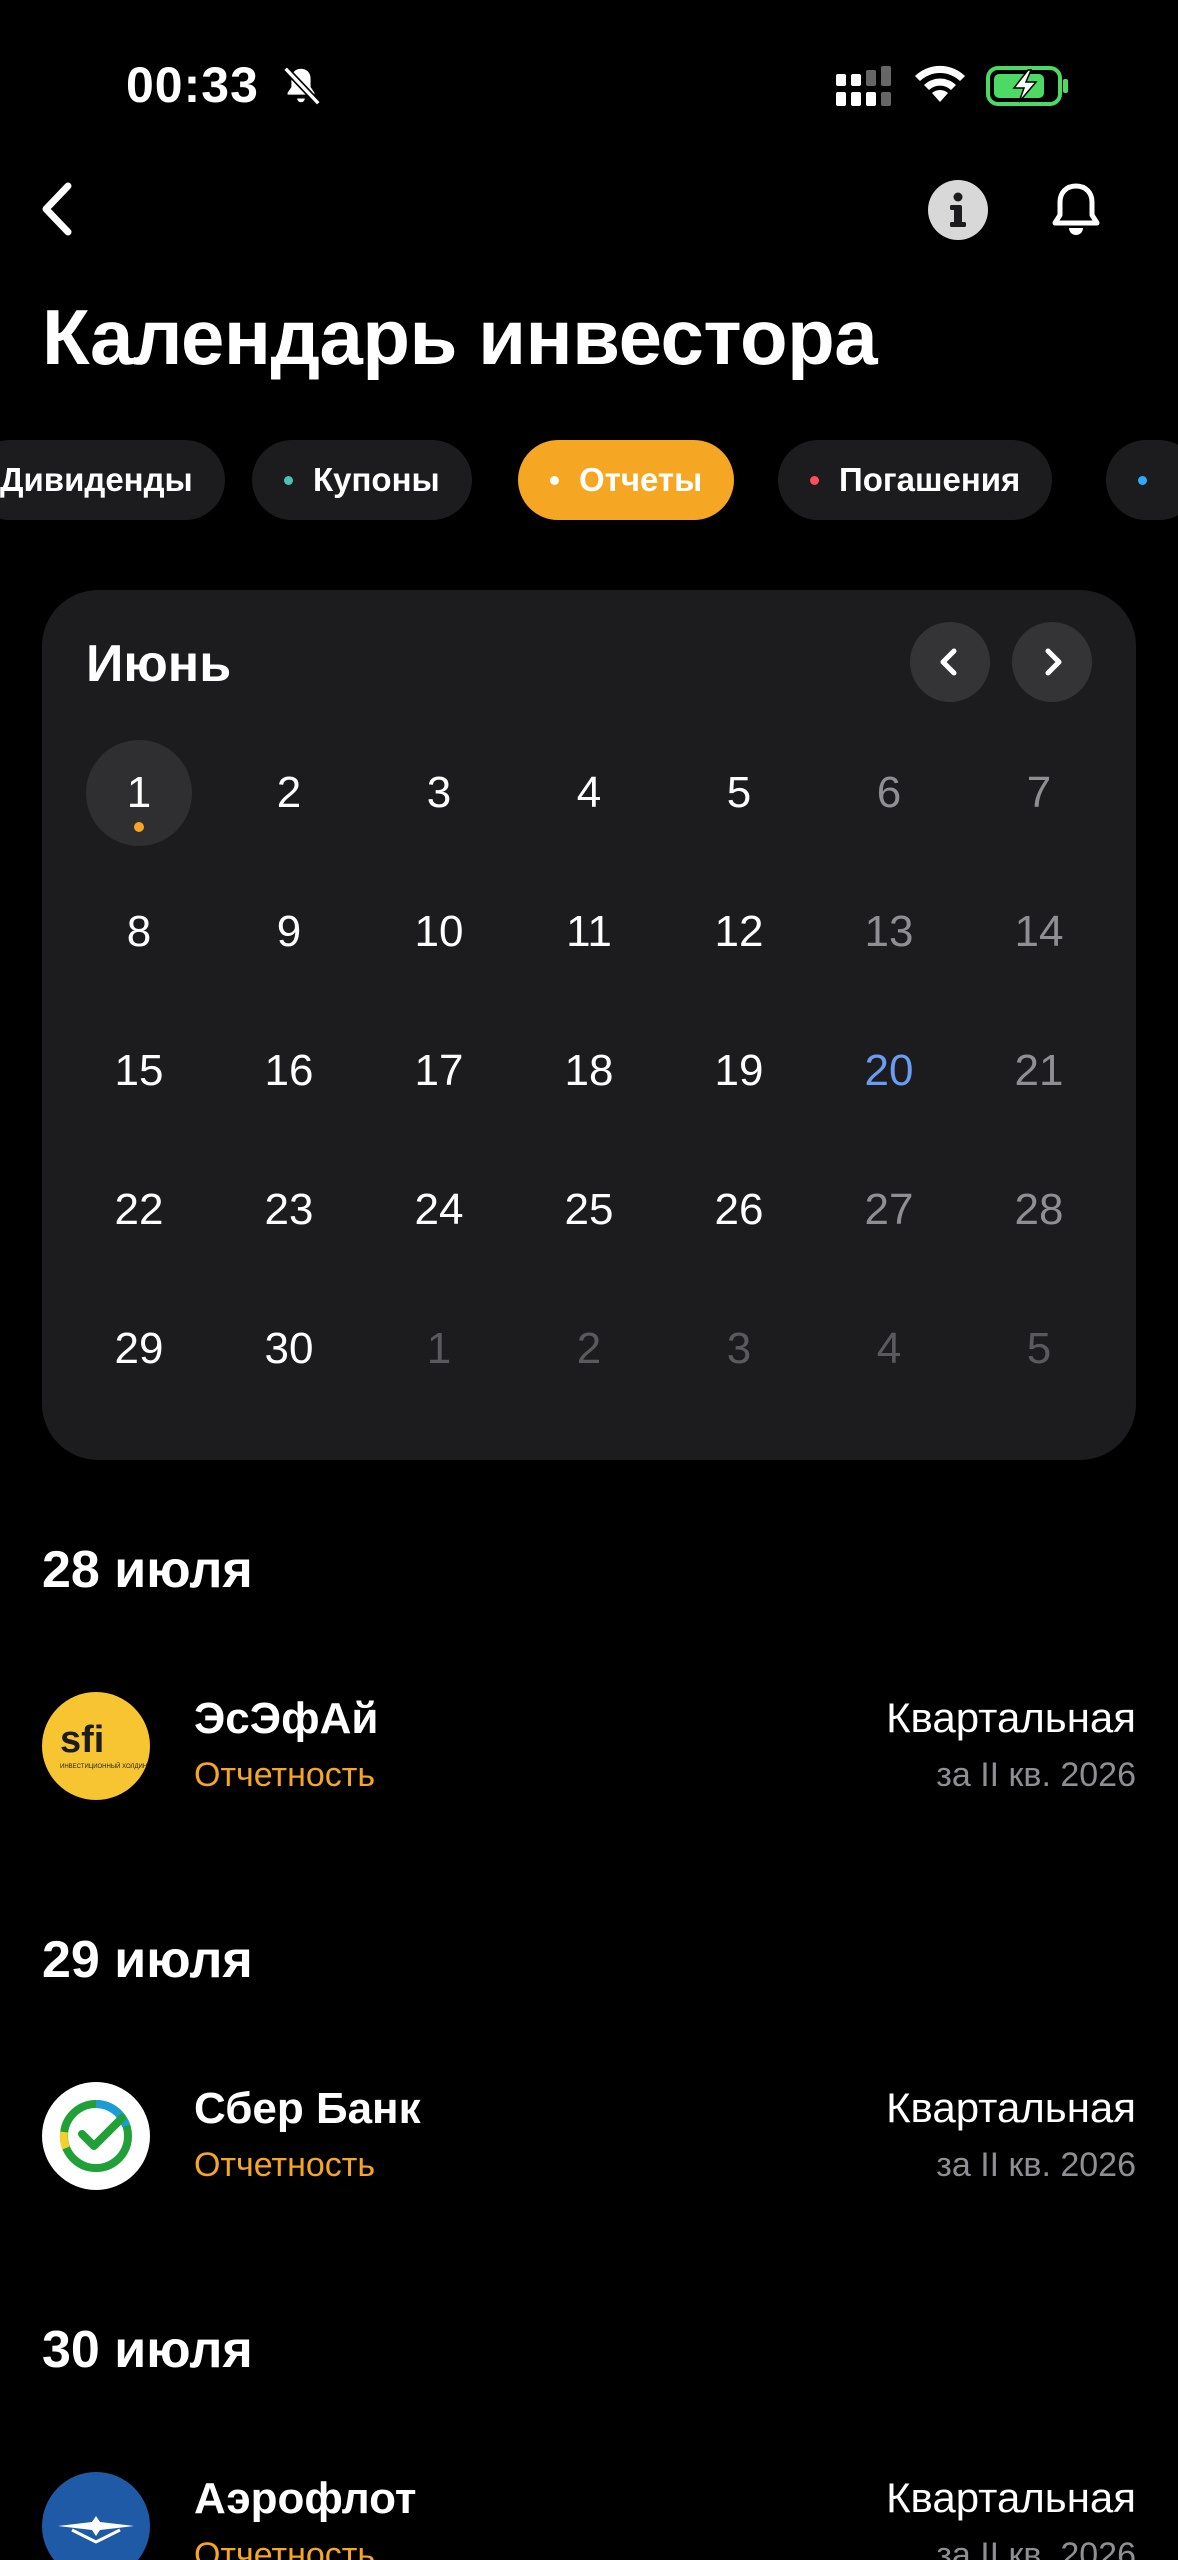  What do you see at coordinates (814, 480) in the screenshot?
I see `redemptions-dot-icon` at bounding box center [814, 480].